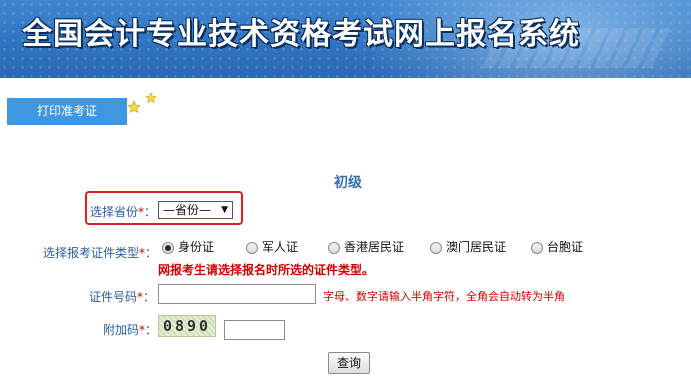 The width and height of the screenshot is (691, 388). What do you see at coordinates (187, 326) in the screenshot?
I see `captcha-image: 0890` at bounding box center [187, 326].